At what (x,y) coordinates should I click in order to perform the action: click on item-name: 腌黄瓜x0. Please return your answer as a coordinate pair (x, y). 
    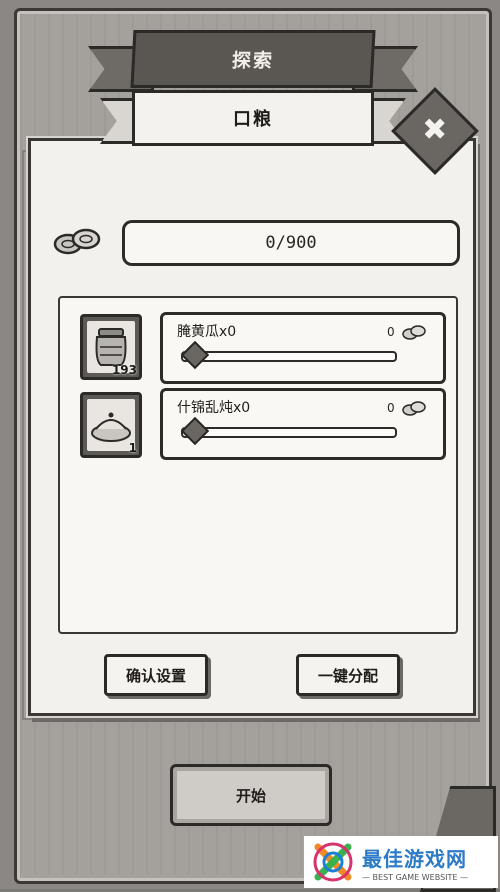
    Looking at the image, I should click on (207, 332).